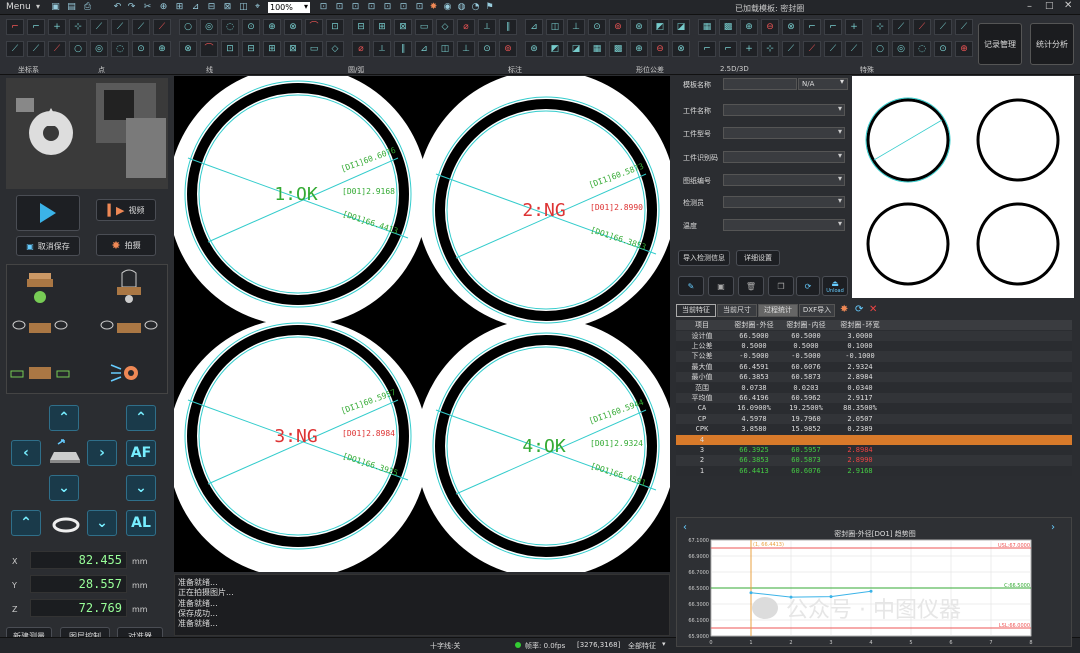 Image resolution: width=1080 pixels, height=653 pixels. I want to click on stage-right-button: ›, so click(102, 453).